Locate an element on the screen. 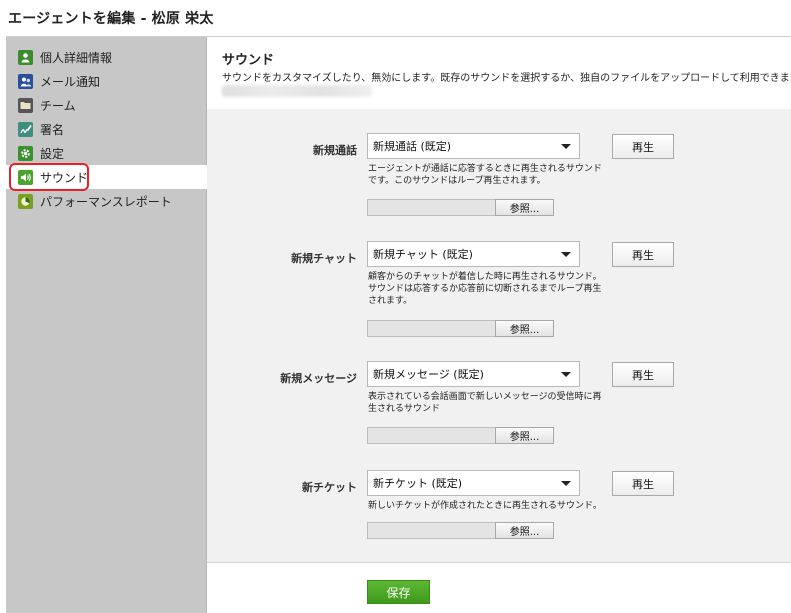  sidebar-item-label: 設定 is located at coordinates (52, 153).